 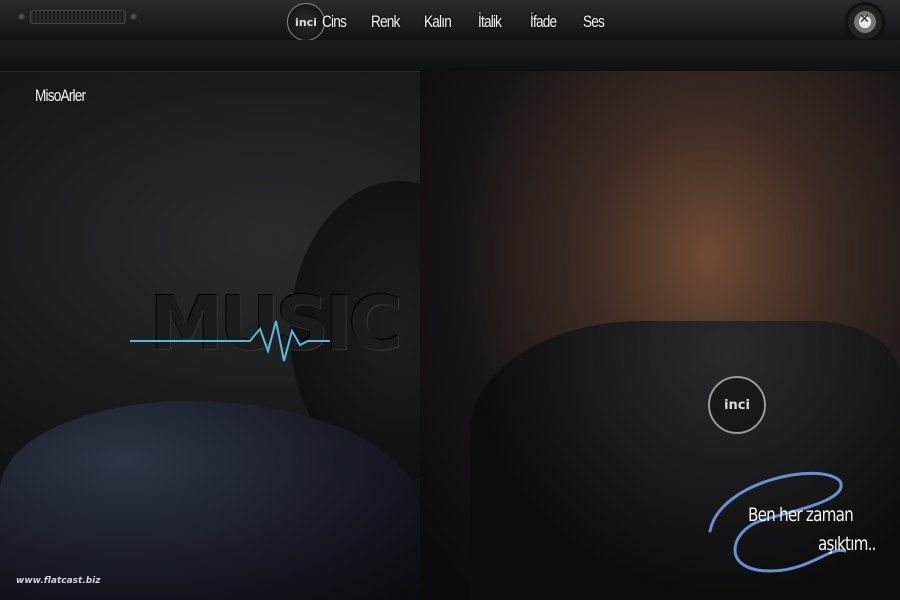 What do you see at coordinates (230, 341) in the screenshot?
I see `pulse-icon` at bounding box center [230, 341].